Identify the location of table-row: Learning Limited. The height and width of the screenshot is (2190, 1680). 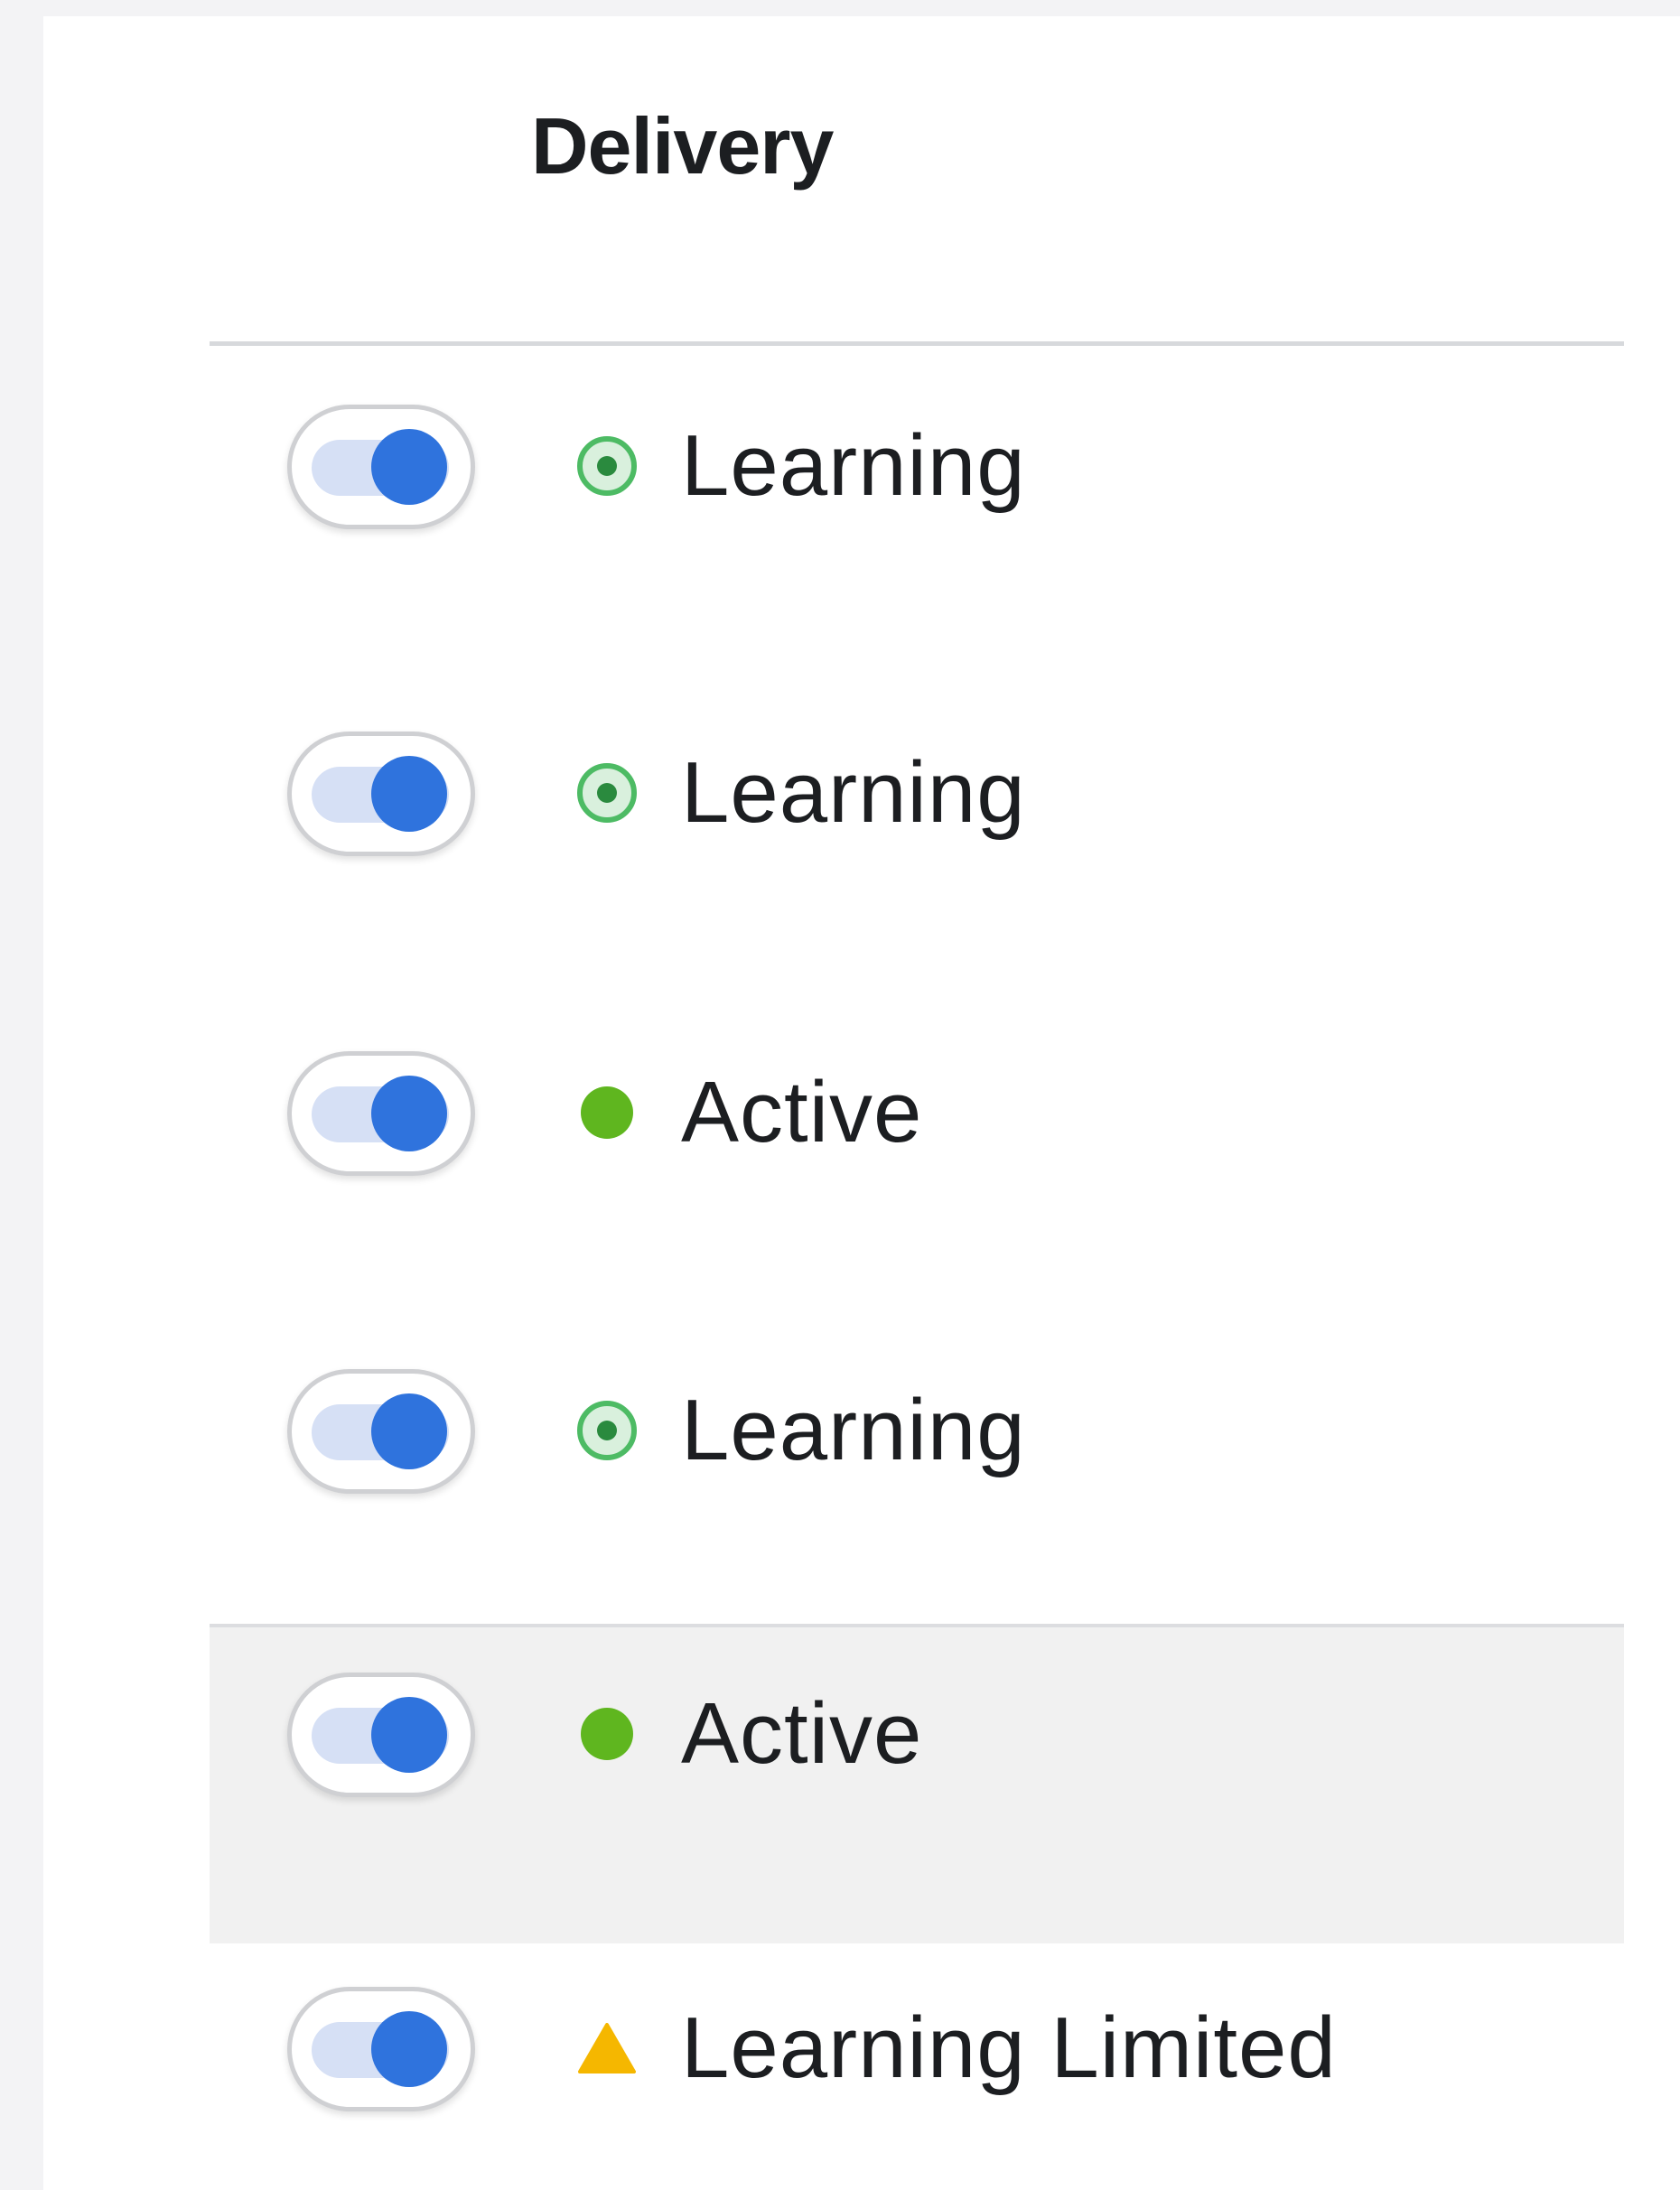
(917, 2065).